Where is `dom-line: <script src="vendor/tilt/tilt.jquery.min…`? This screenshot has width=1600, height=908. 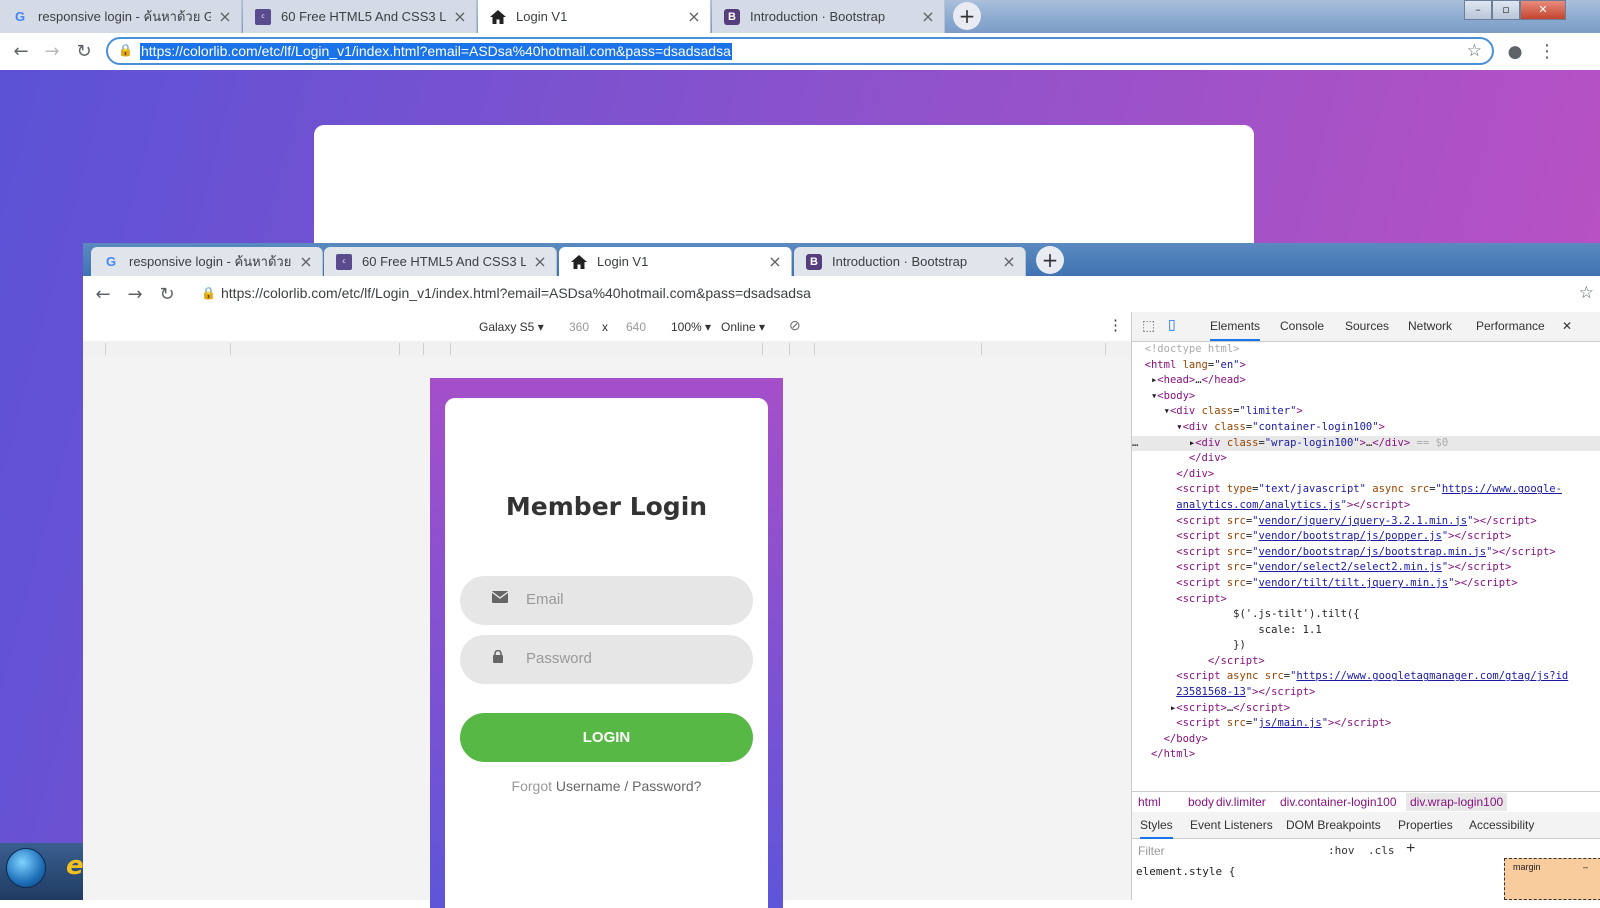 dom-line: <script src="vendor/tilt/tilt.jquery.min… is located at coordinates (1366, 584).